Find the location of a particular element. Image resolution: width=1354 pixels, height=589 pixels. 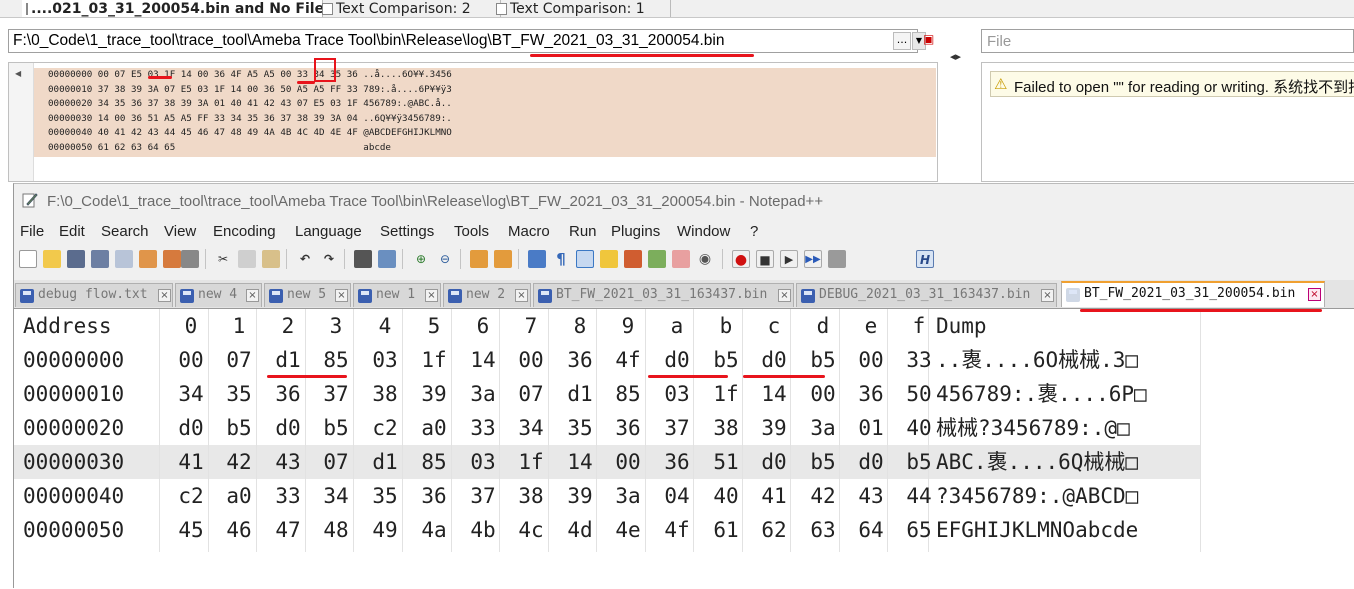

menu-plugins: Plugins is located at coordinates (635, 231).